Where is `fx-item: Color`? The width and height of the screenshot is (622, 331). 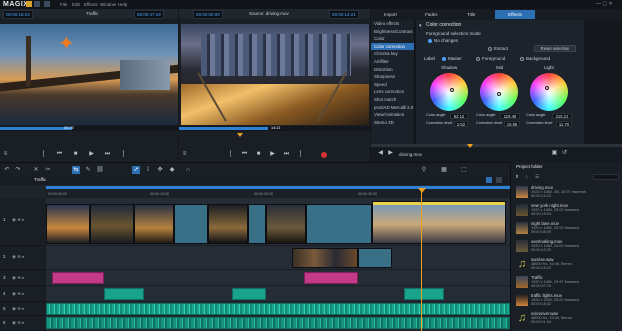
fx-item: Color is located at coordinates (392, 39).